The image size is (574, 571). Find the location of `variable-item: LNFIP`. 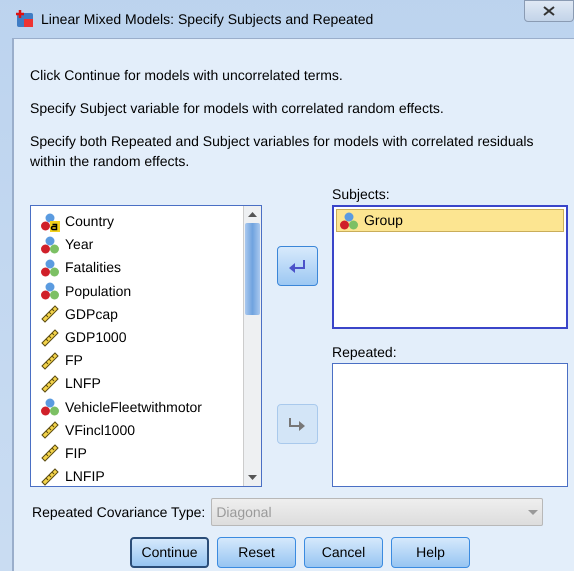

variable-item: LNFIP is located at coordinates (72, 475).